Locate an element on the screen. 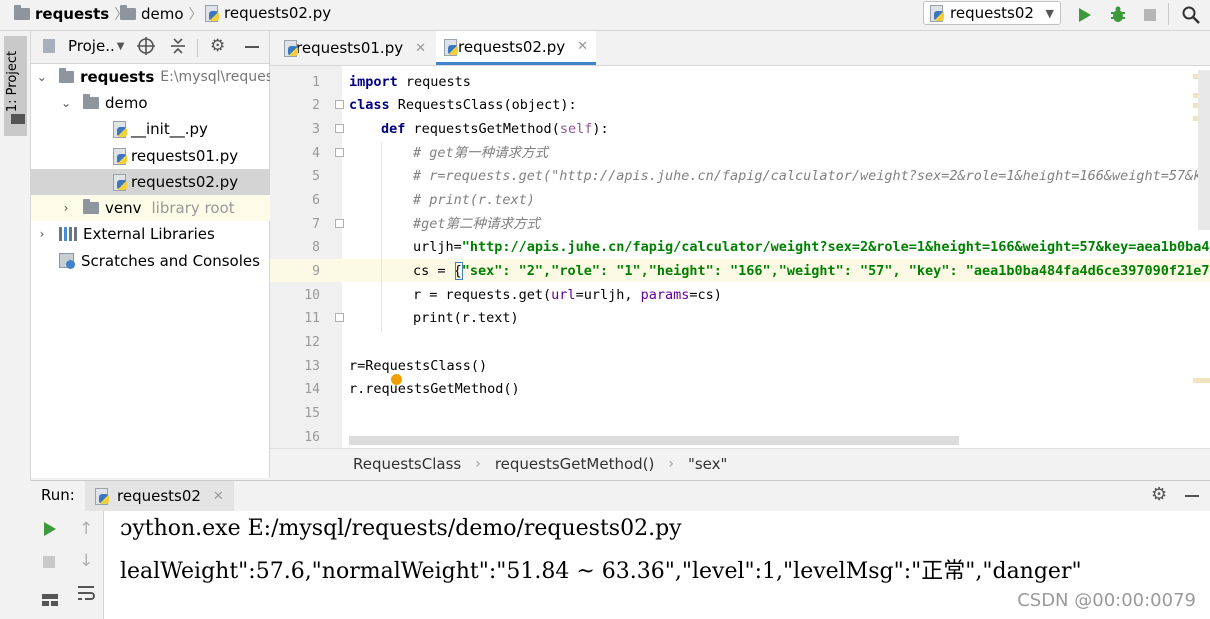 The image size is (1210, 619). scratches-icon is located at coordinates (67, 261).